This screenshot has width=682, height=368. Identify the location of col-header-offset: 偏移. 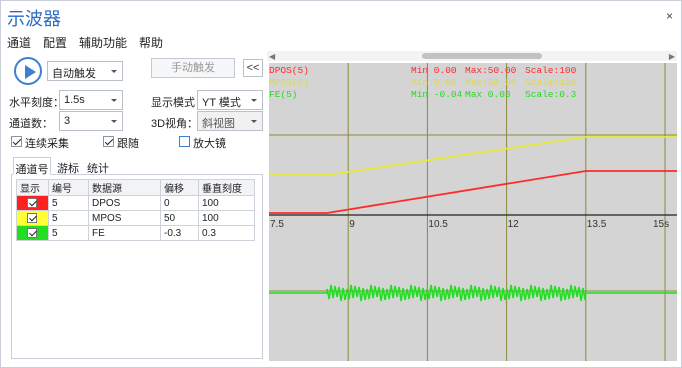
(179, 187).